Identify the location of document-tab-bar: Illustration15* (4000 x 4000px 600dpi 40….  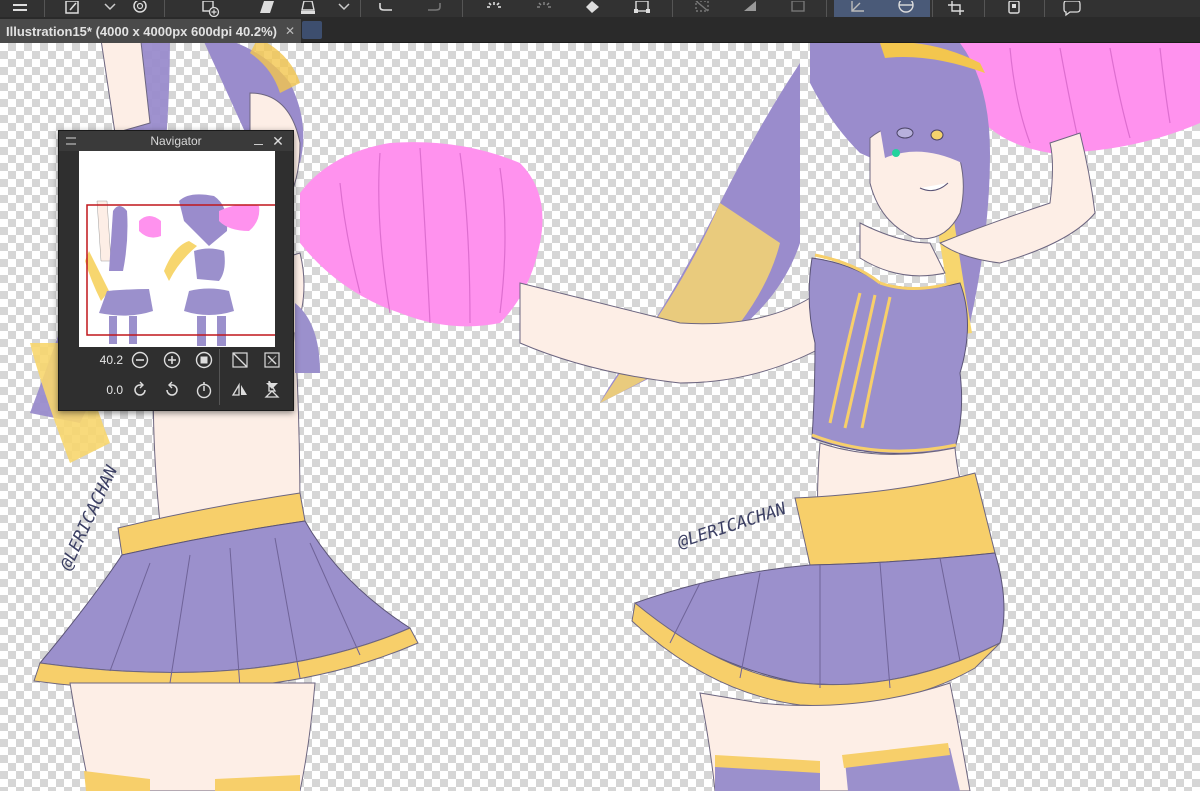
(600, 30).